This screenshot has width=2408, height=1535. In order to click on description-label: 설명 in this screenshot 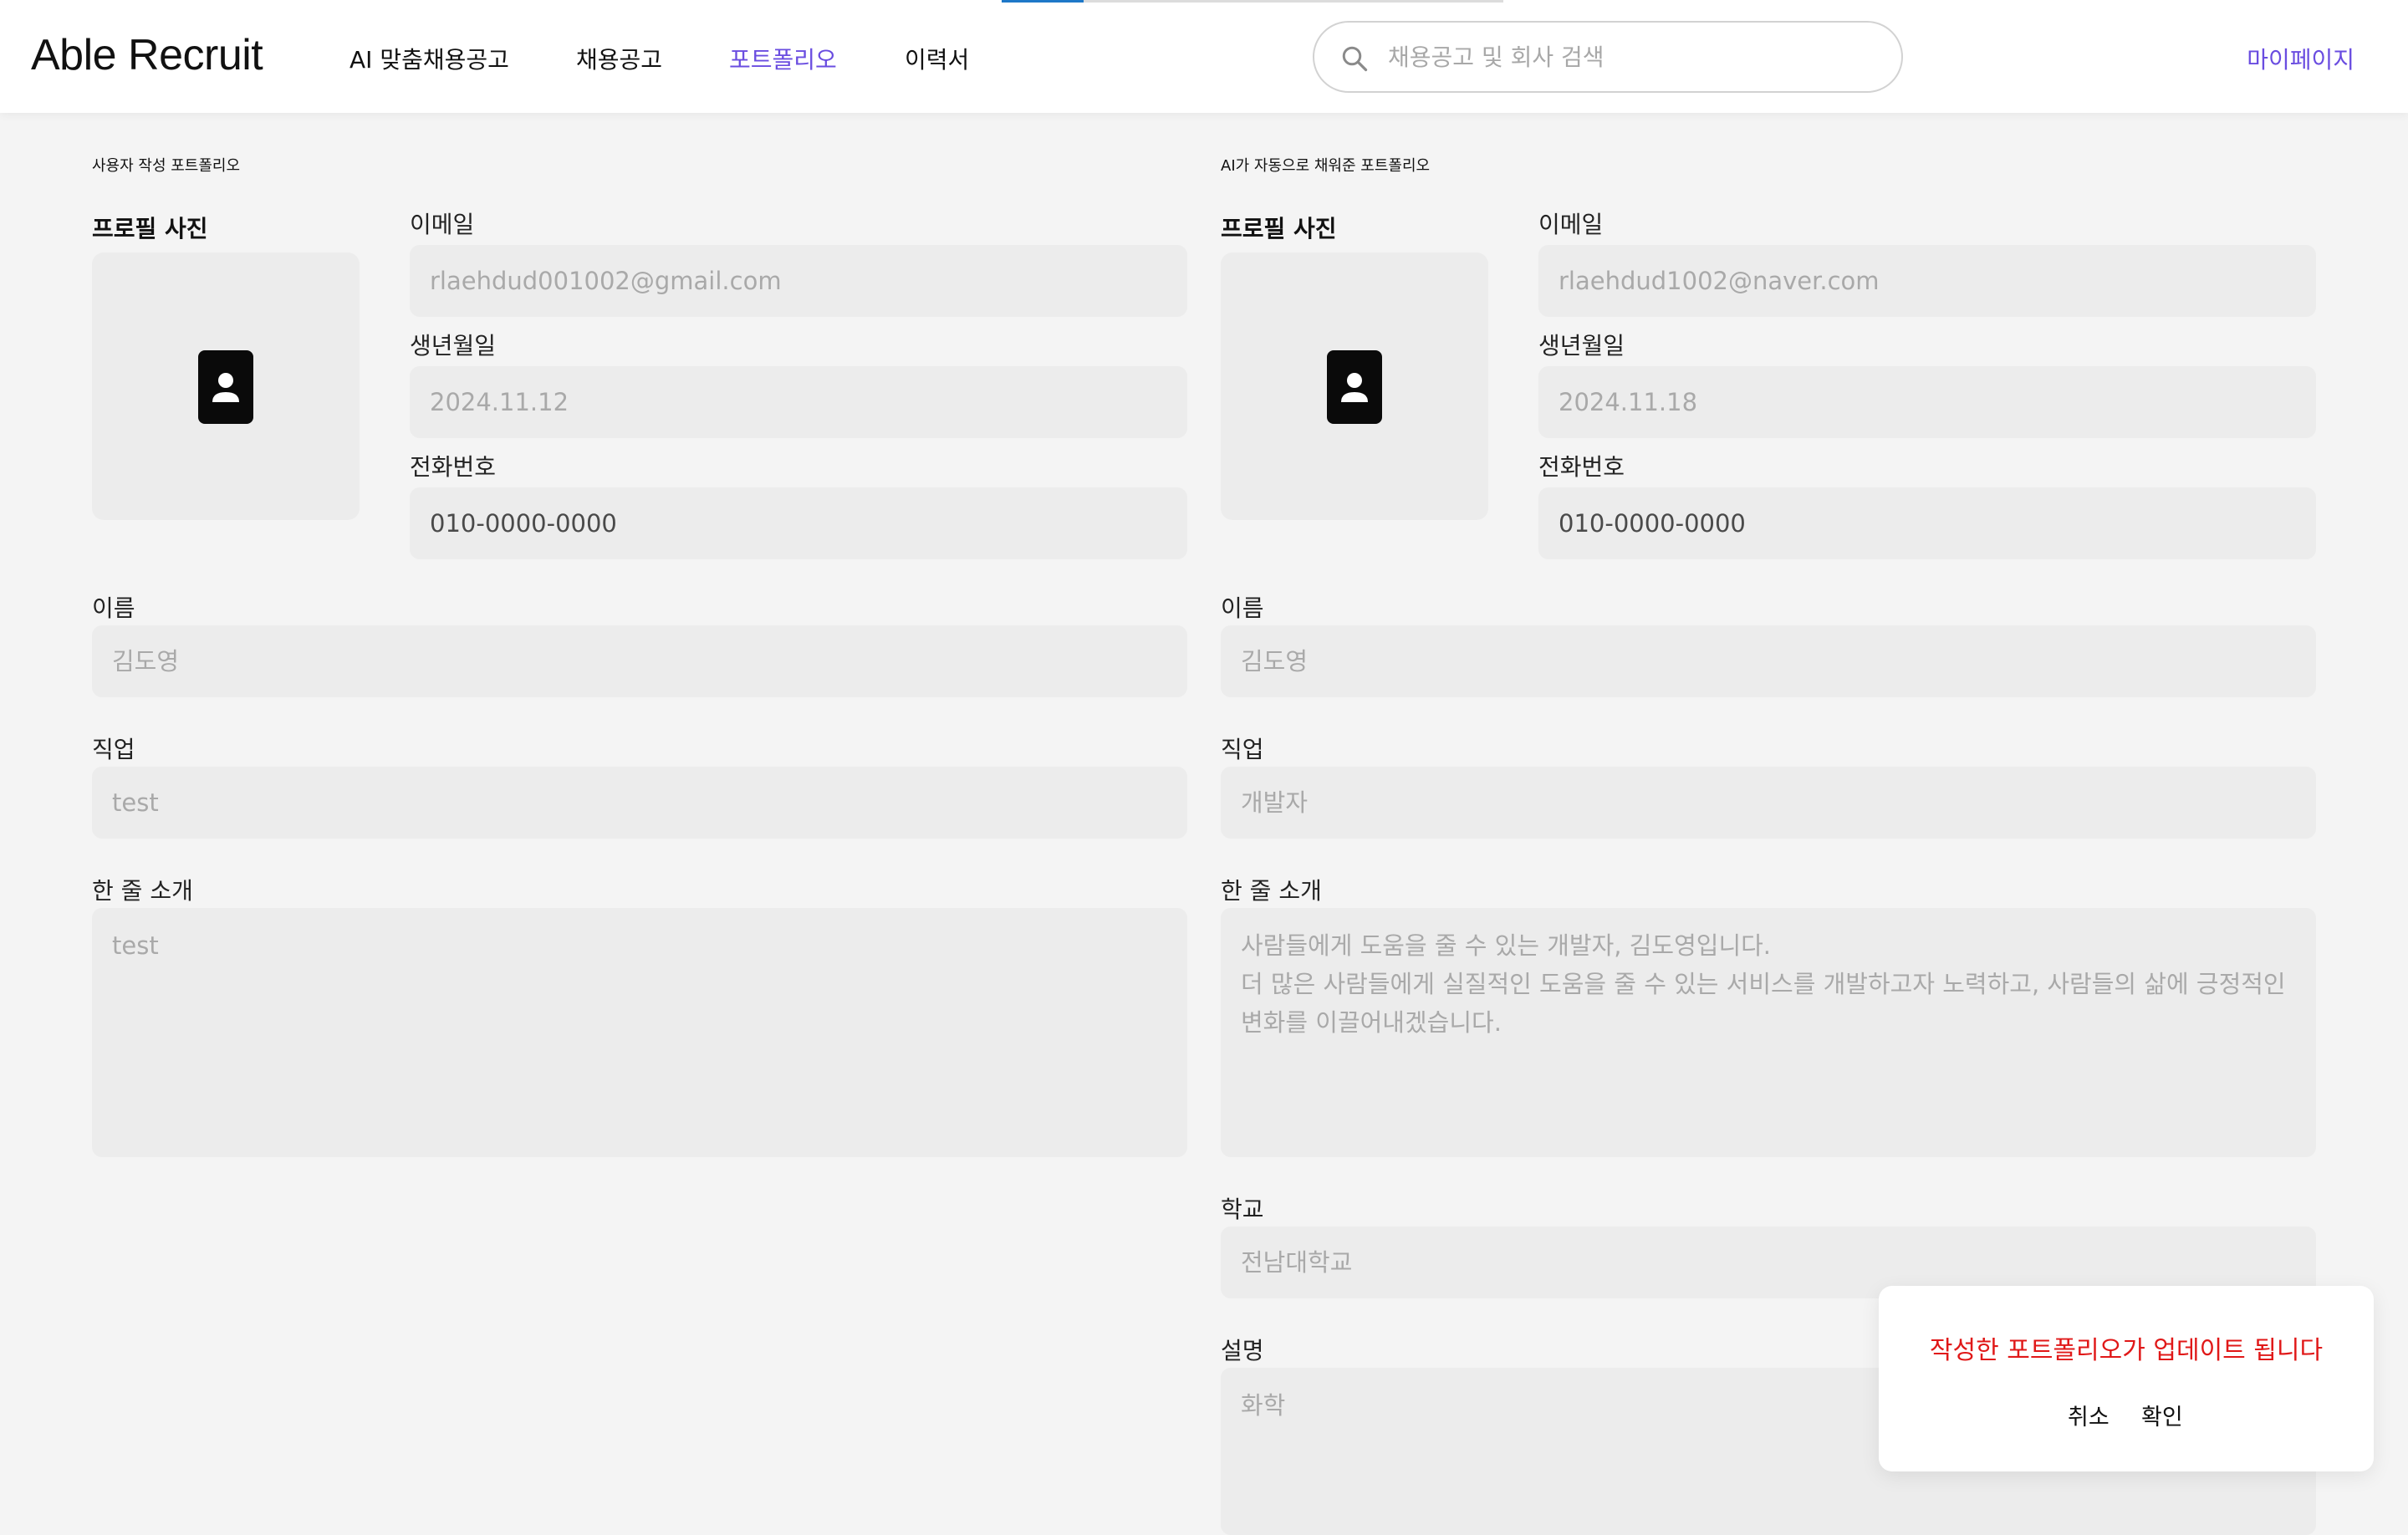, I will do `click(1242, 1350)`.